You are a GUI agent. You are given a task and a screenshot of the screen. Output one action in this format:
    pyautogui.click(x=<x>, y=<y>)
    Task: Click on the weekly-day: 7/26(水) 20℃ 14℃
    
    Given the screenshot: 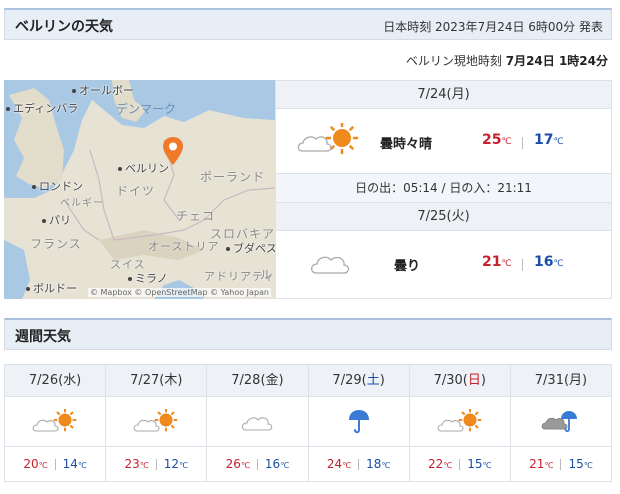 What is the action you would take?
    pyautogui.click(x=56, y=423)
    